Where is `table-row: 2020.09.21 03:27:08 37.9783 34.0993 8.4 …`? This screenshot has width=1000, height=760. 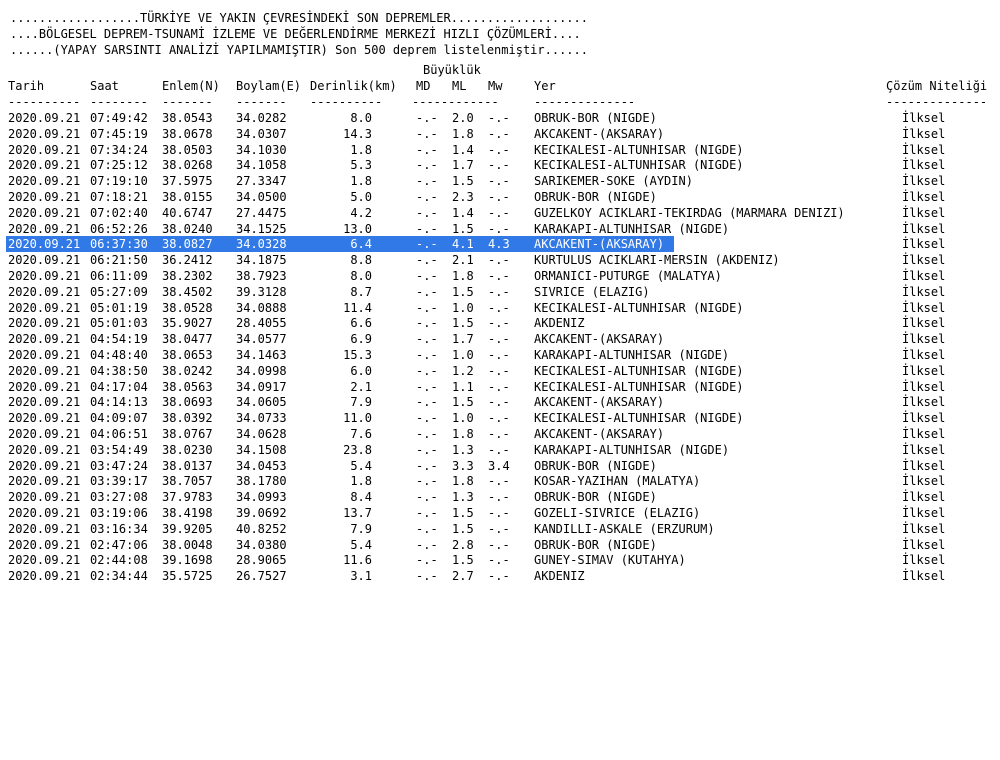
table-row: 2020.09.21 03:27:08 37.9783 34.0993 8.4 … is located at coordinates (500, 497).